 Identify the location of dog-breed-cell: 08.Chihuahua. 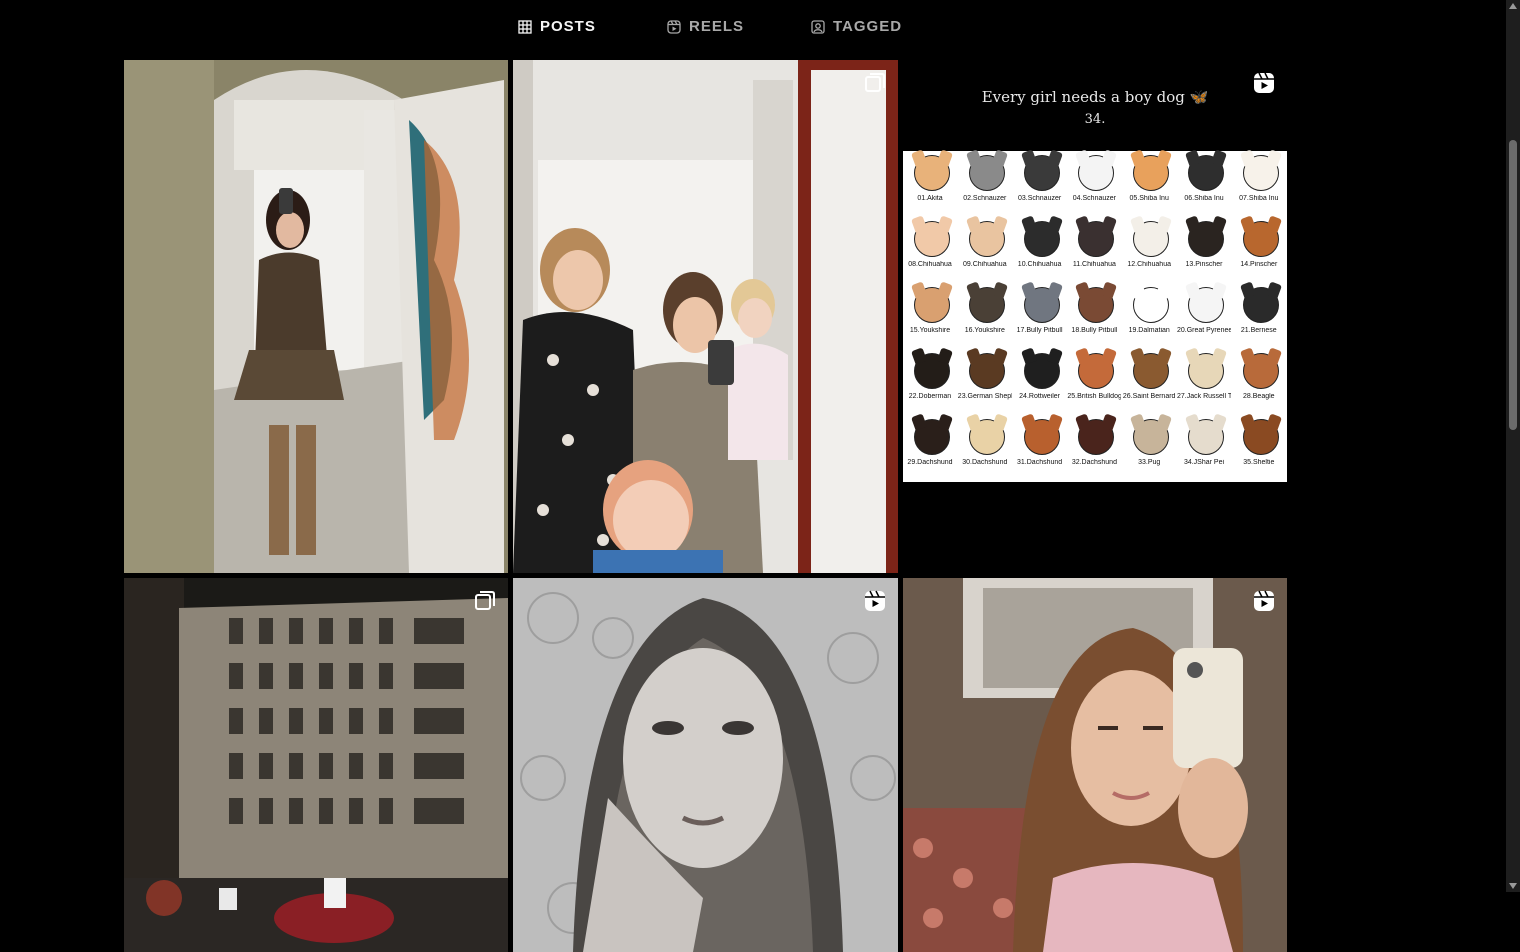
(930, 250).